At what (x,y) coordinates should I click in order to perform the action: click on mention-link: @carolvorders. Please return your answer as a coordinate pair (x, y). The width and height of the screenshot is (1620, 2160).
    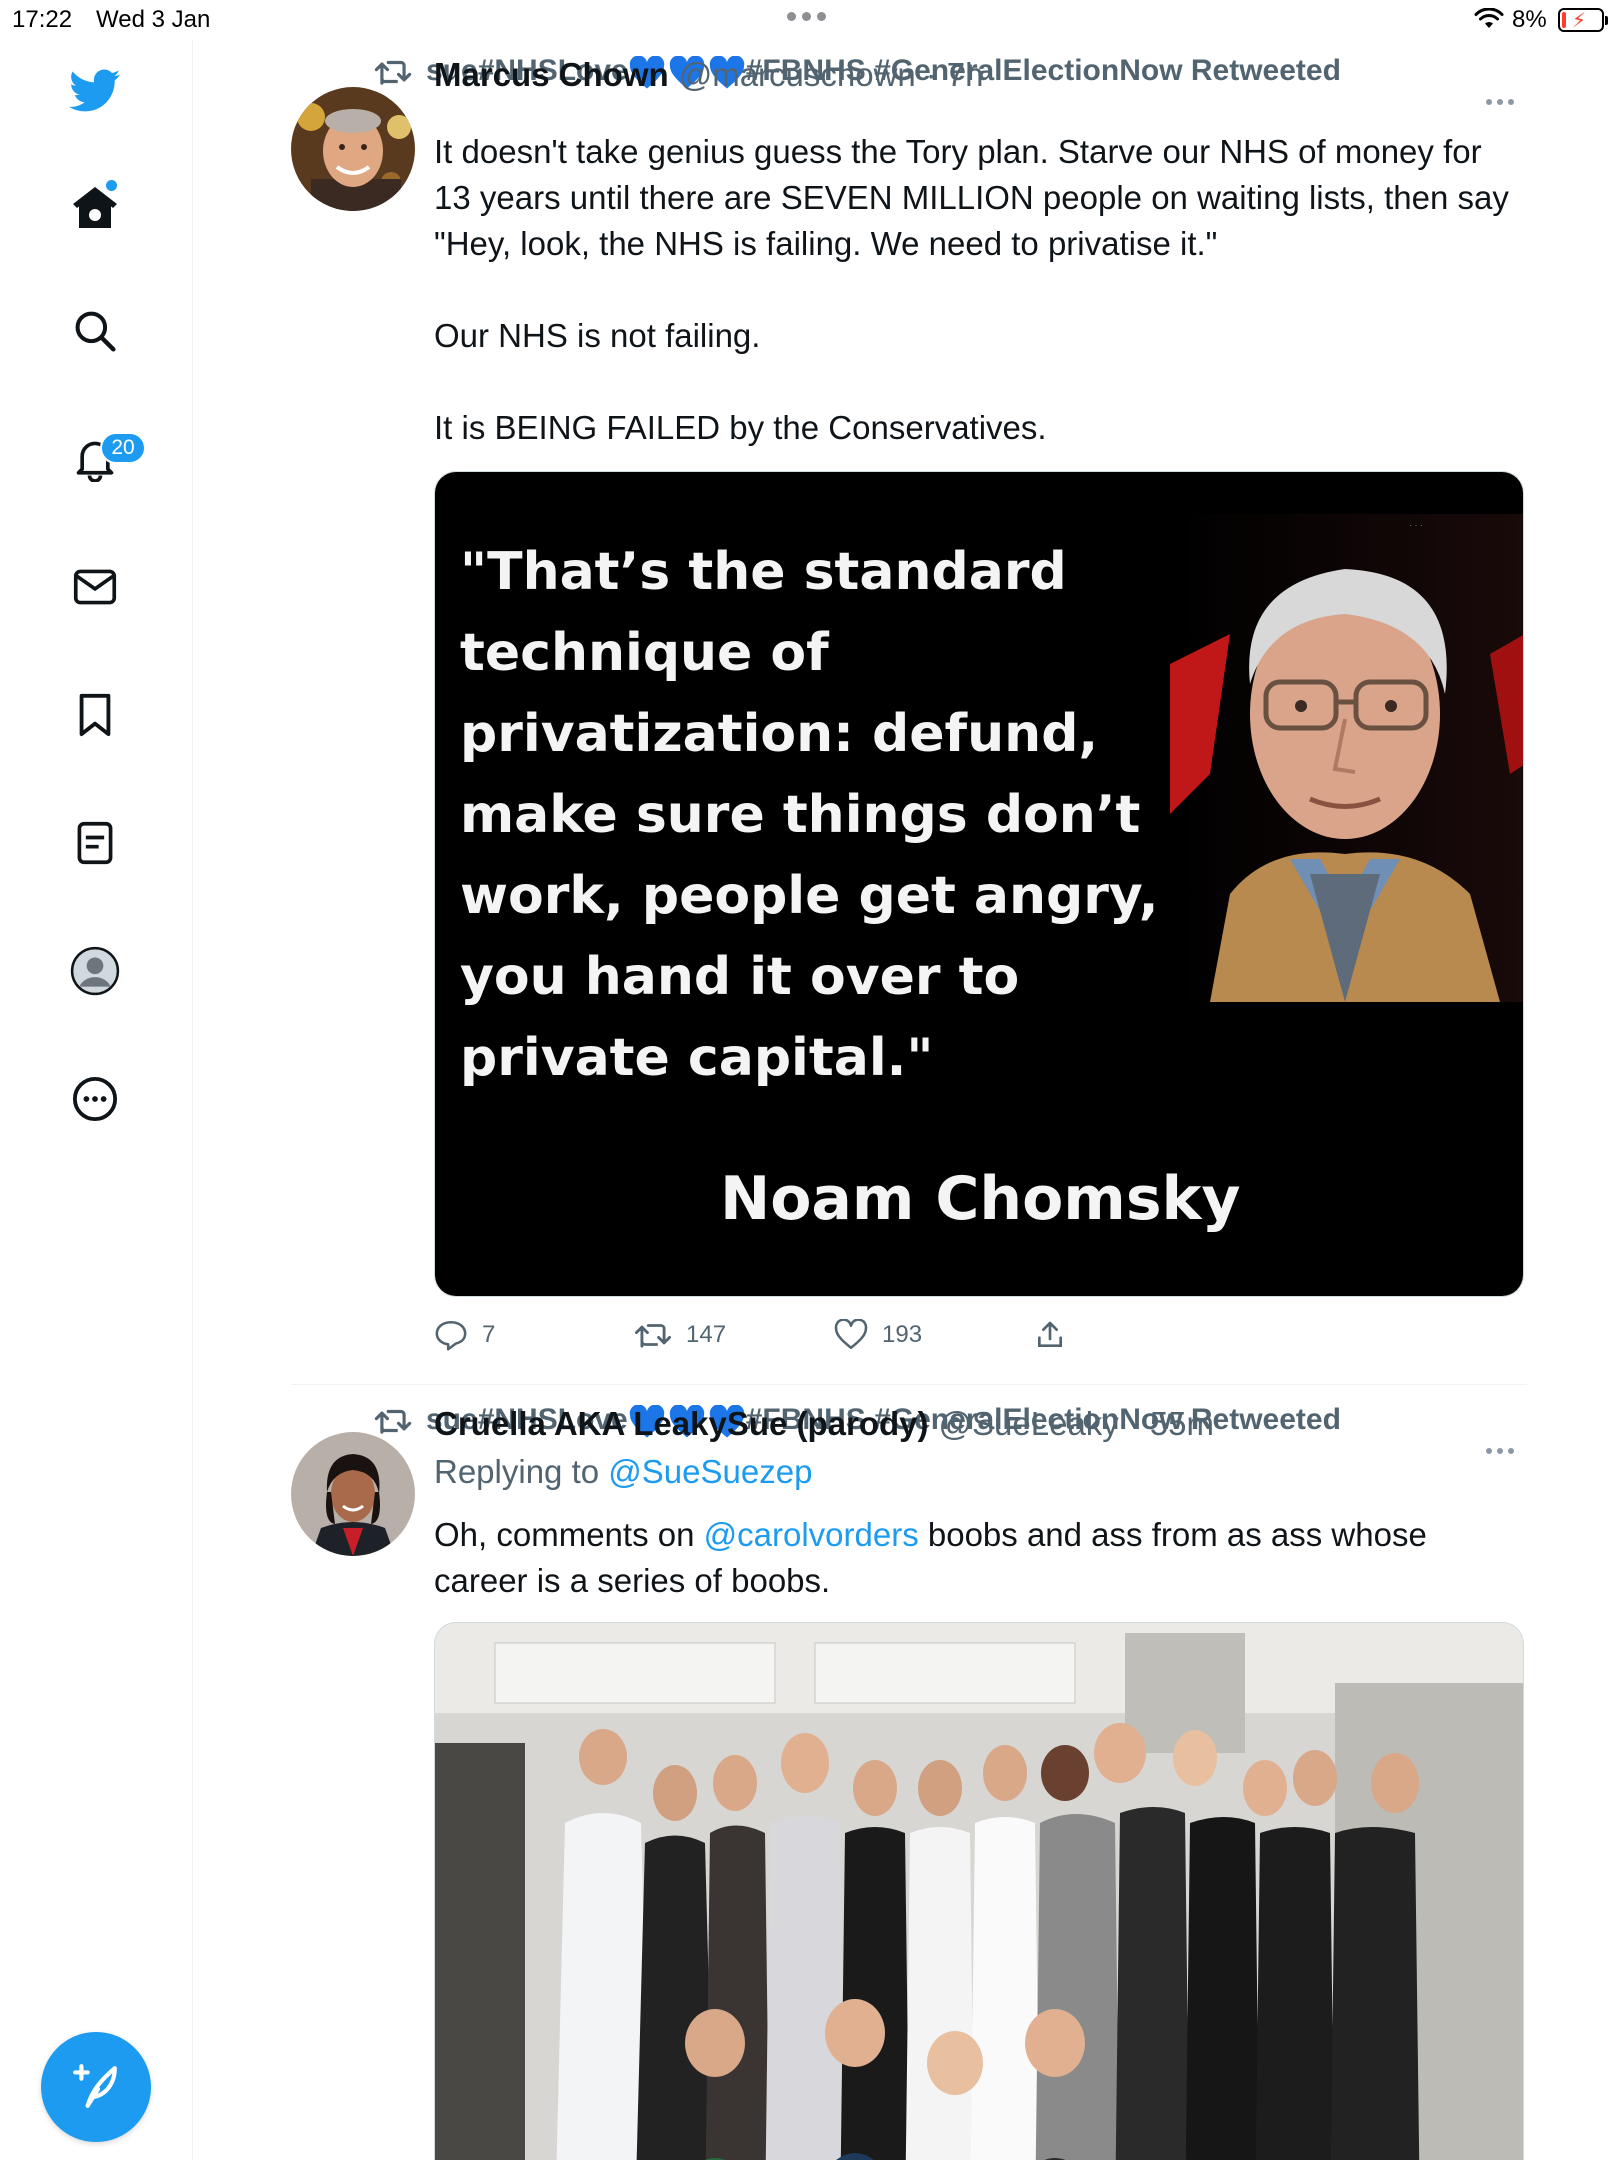
    Looking at the image, I should click on (811, 1534).